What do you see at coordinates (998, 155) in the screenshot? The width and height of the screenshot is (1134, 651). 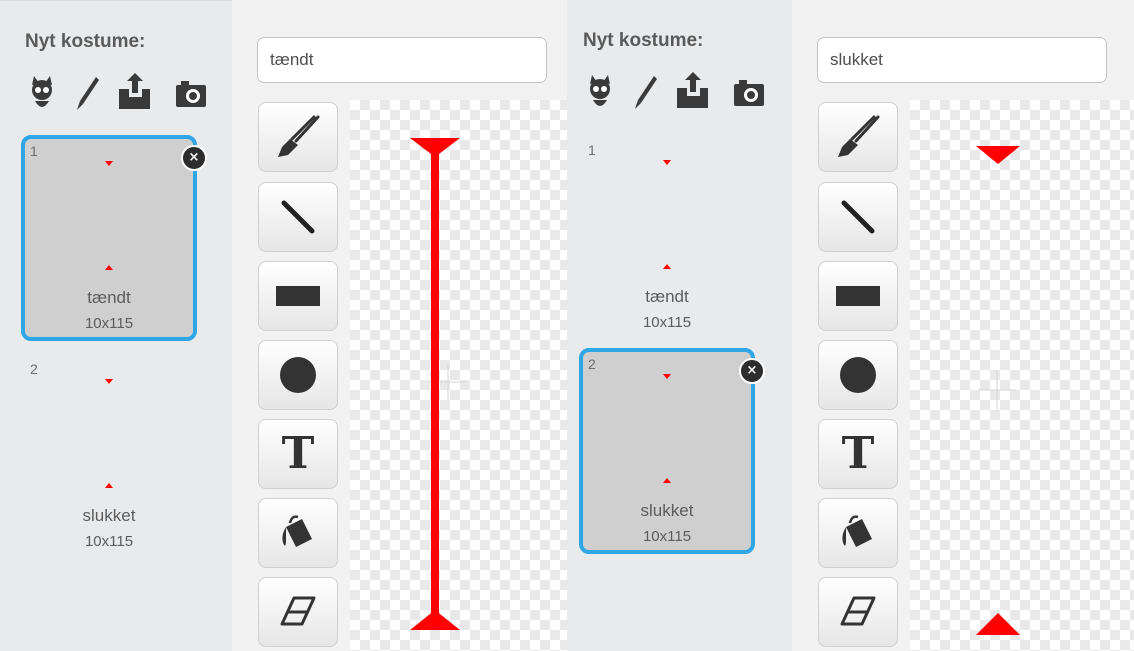 I see `lamp-top-triangle` at bounding box center [998, 155].